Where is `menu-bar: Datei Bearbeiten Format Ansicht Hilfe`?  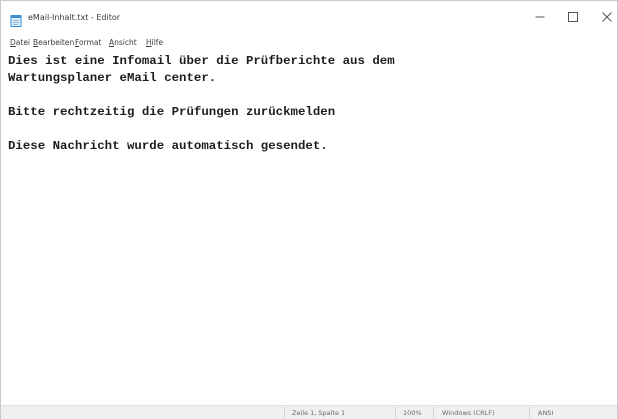
menu-bar: Datei Bearbeiten Format Ansicht Hilfe is located at coordinates (309, 42).